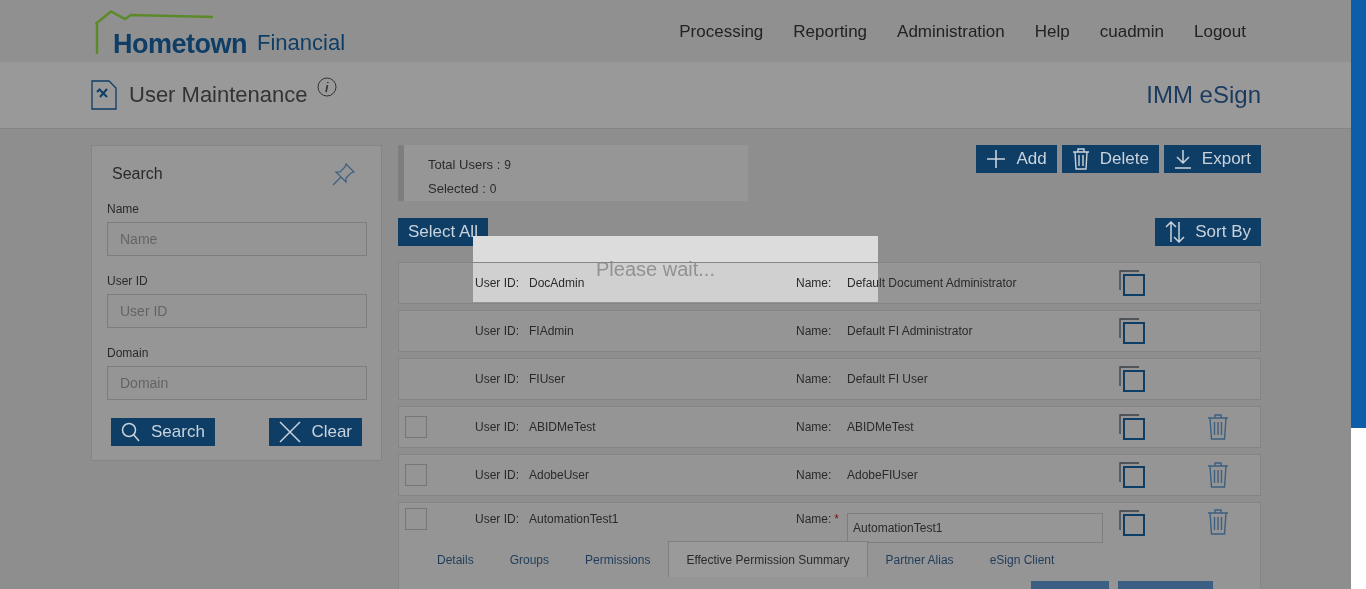 The width and height of the screenshot is (1366, 589). I want to click on tab: Partner Alias, so click(919, 559).